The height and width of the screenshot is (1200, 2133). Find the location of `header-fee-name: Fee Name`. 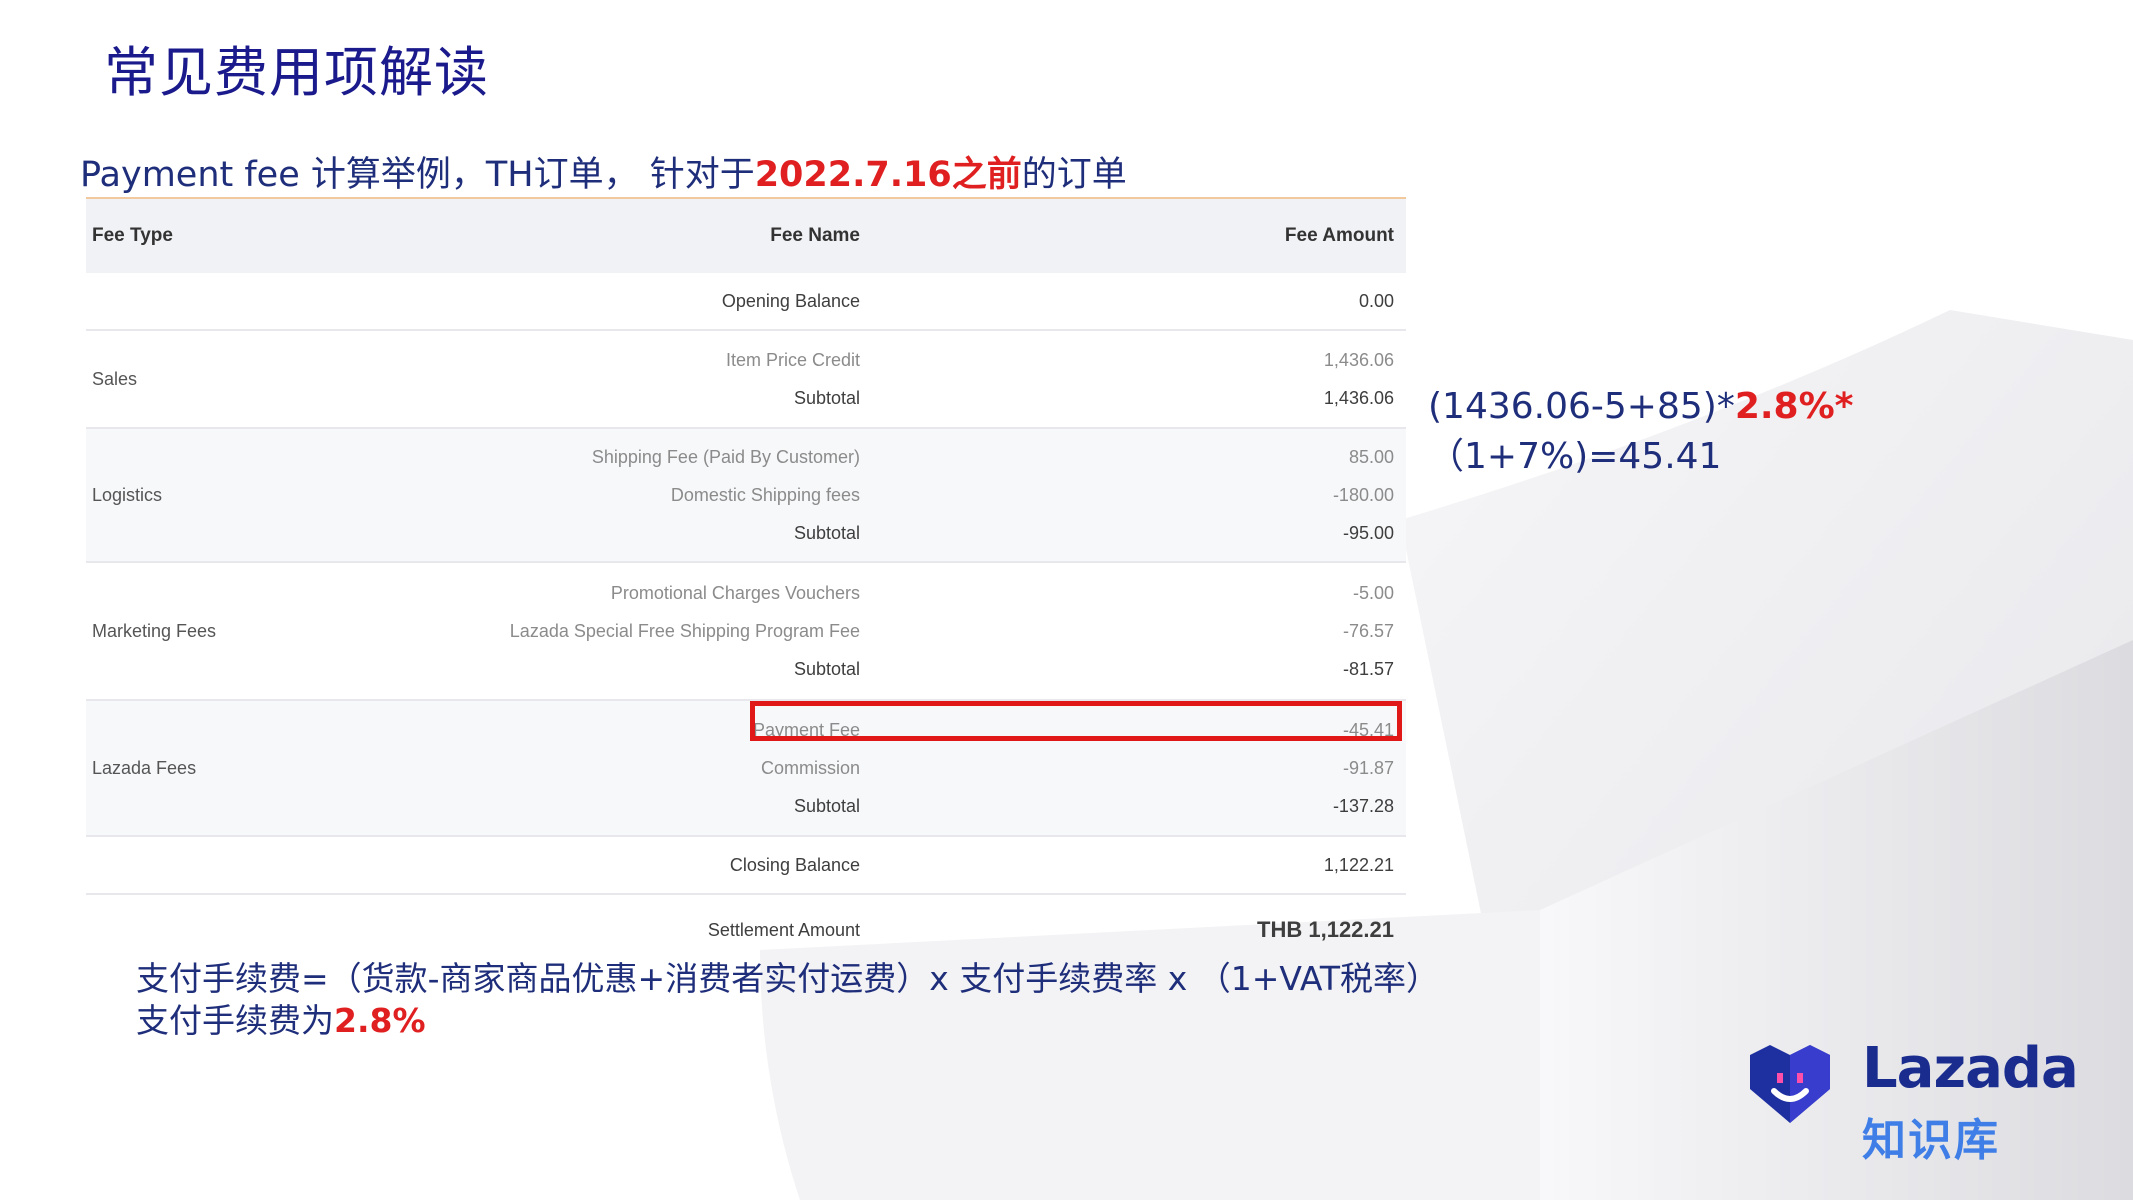

header-fee-name: Fee Name is located at coordinates (815, 235).